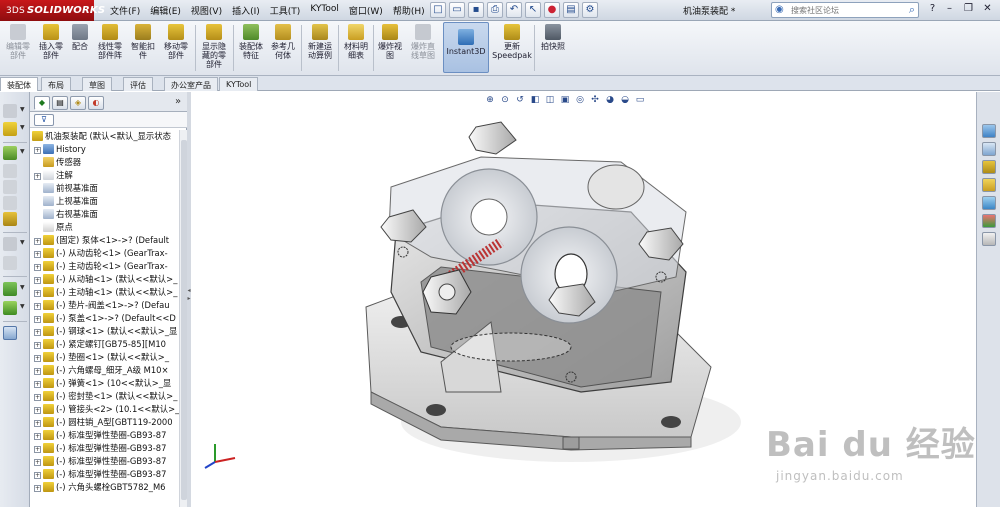 Image resolution: width=1000 pixels, height=507 pixels. Describe the element at coordinates (10, 219) in the screenshot. I see `toolbar-tool-7-icon` at that location.